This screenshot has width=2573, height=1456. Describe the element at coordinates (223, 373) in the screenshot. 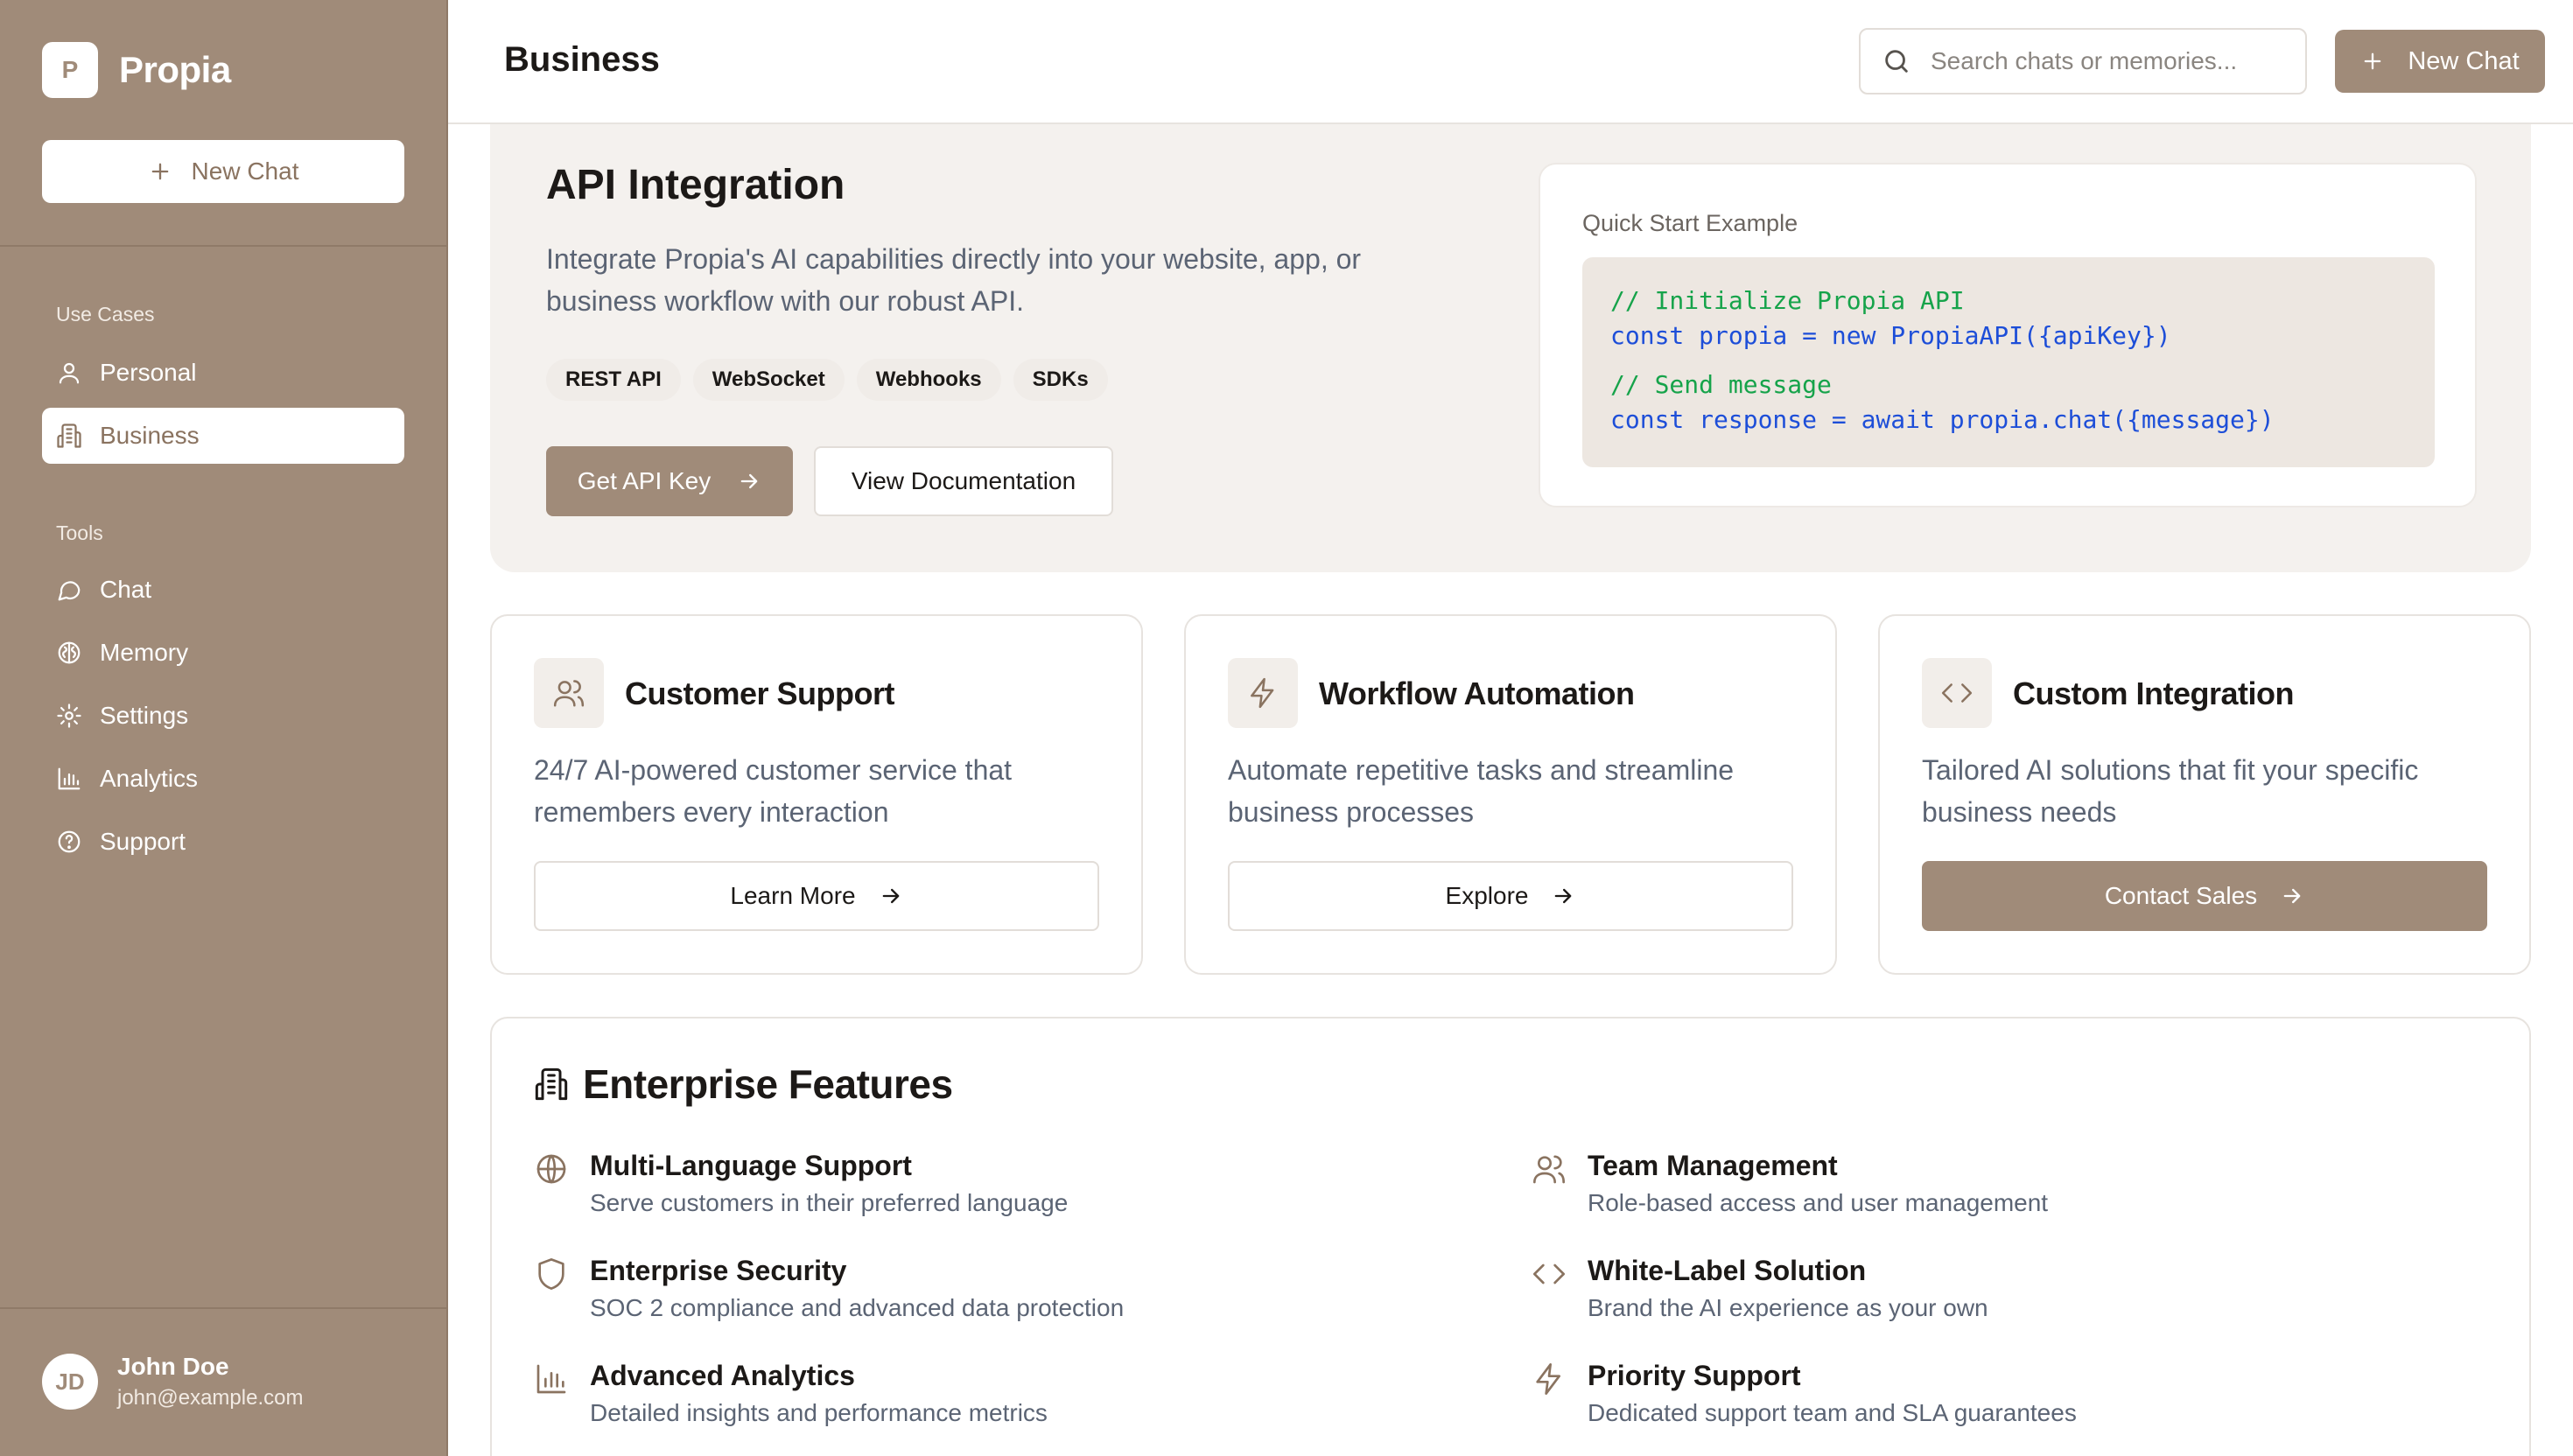

I see `sidebar-item-personal: Personal` at that location.